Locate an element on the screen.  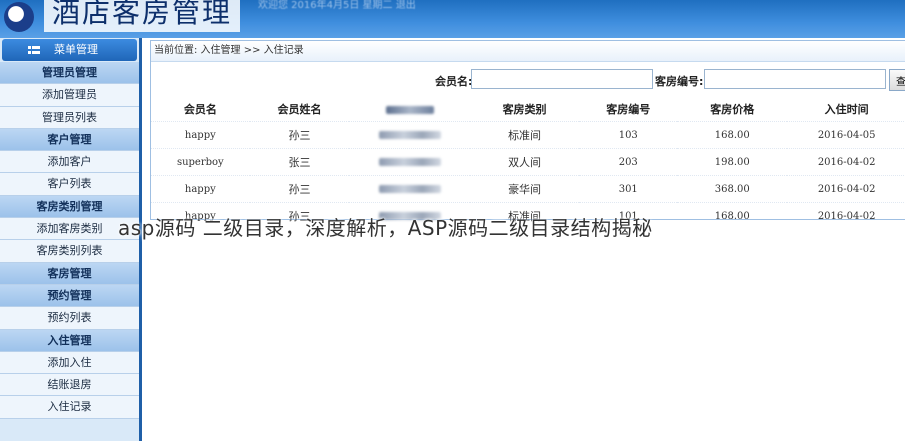
sidebar-item-reservation-management: 预约管理 is located at coordinates (69, 296).